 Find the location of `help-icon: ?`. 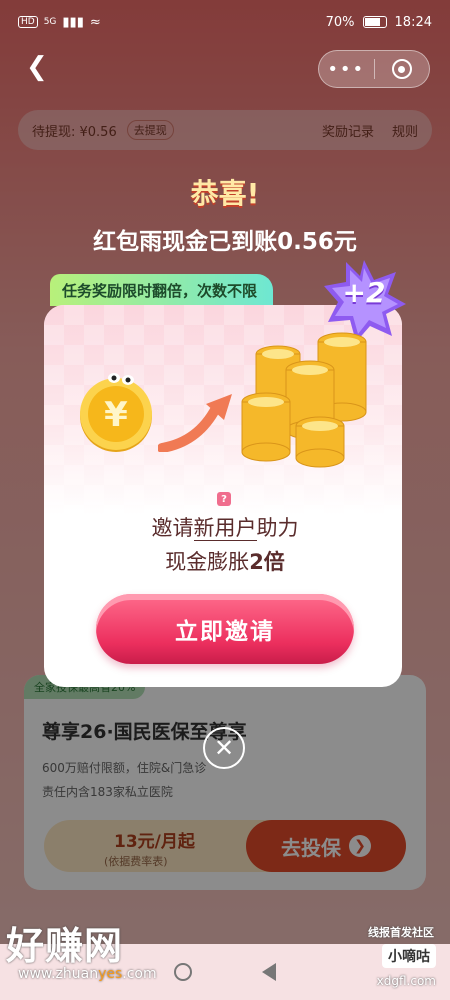

help-icon: ? is located at coordinates (224, 499).